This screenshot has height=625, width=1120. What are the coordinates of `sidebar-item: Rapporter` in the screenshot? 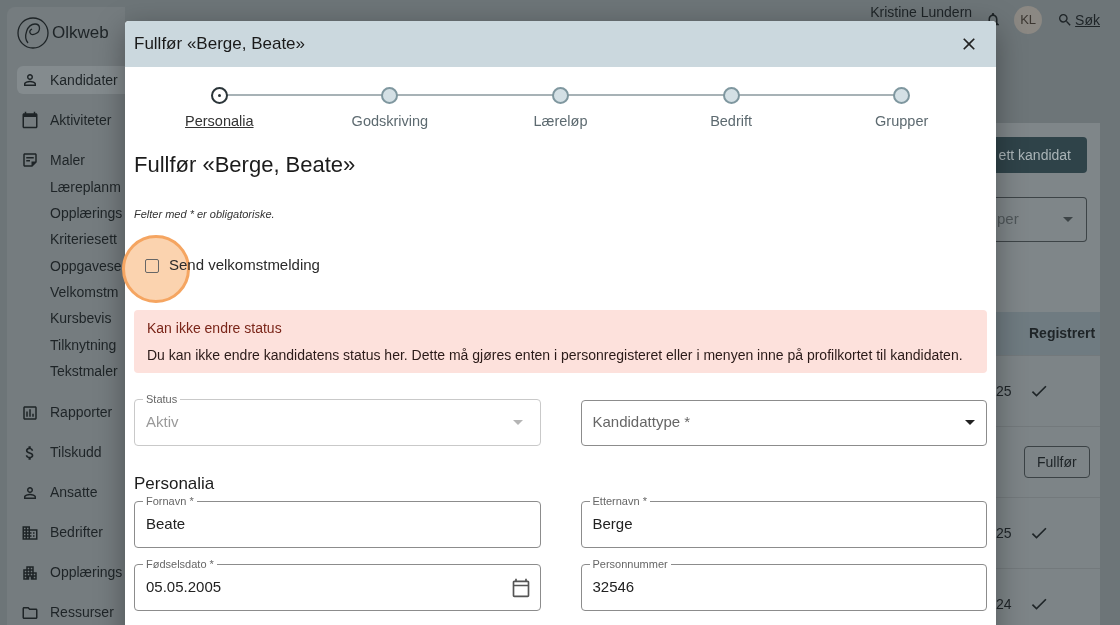 It's located at (71, 412).